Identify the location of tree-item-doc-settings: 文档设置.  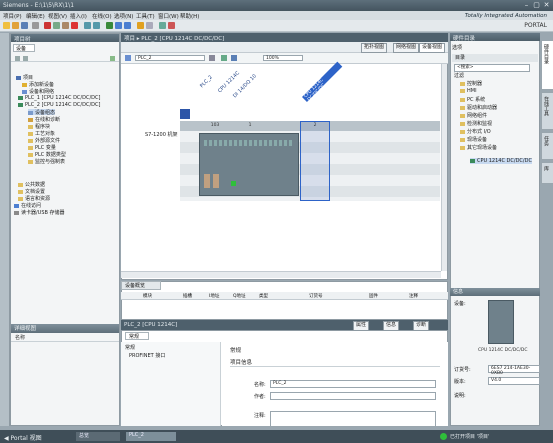
(31, 191).